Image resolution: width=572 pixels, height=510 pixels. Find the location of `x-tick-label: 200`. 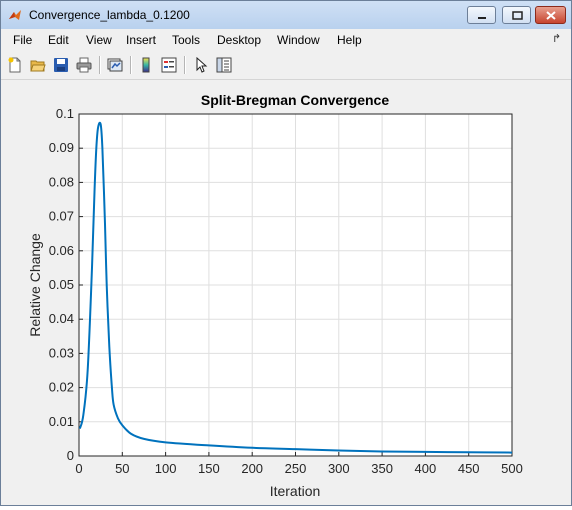

x-tick-label: 200 is located at coordinates (252, 468).